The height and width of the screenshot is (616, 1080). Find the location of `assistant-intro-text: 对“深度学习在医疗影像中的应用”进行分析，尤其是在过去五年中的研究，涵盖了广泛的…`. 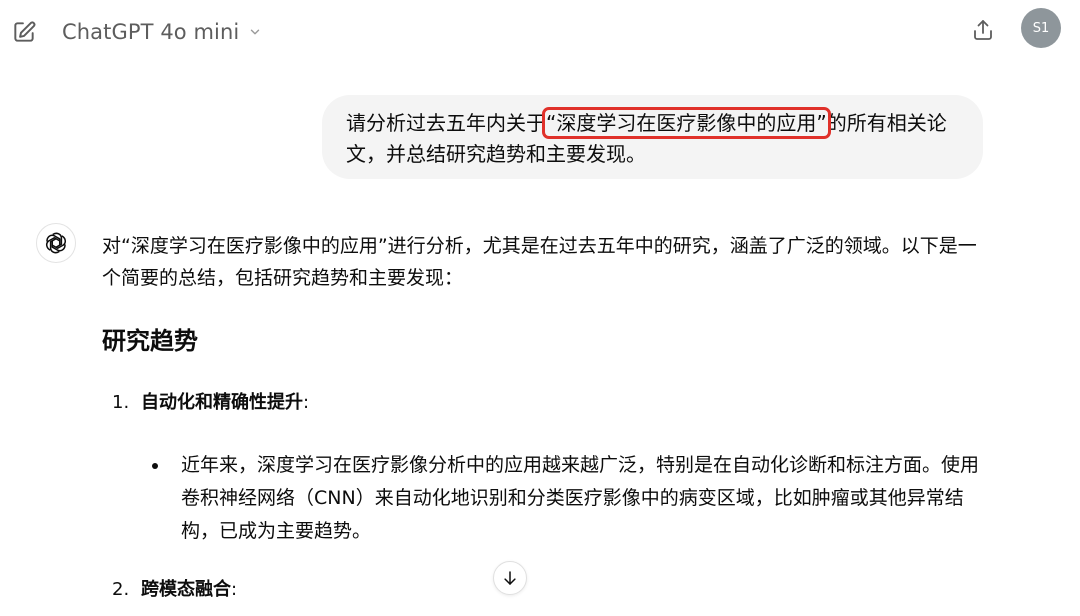

assistant-intro-text: 对“深度学习在医疗影像中的应用”进行分析，尤其是在过去五年中的研究，涵盖了广泛的… is located at coordinates (539, 262).